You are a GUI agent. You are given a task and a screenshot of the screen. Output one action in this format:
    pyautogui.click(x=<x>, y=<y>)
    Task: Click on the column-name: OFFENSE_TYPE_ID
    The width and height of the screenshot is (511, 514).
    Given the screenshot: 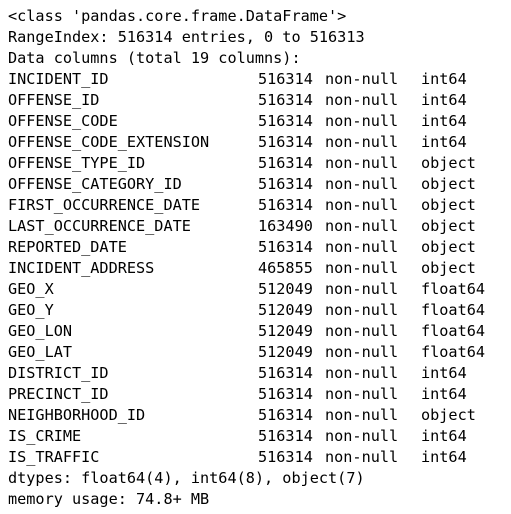 What is the action you would take?
    pyautogui.click(x=77, y=163)
    